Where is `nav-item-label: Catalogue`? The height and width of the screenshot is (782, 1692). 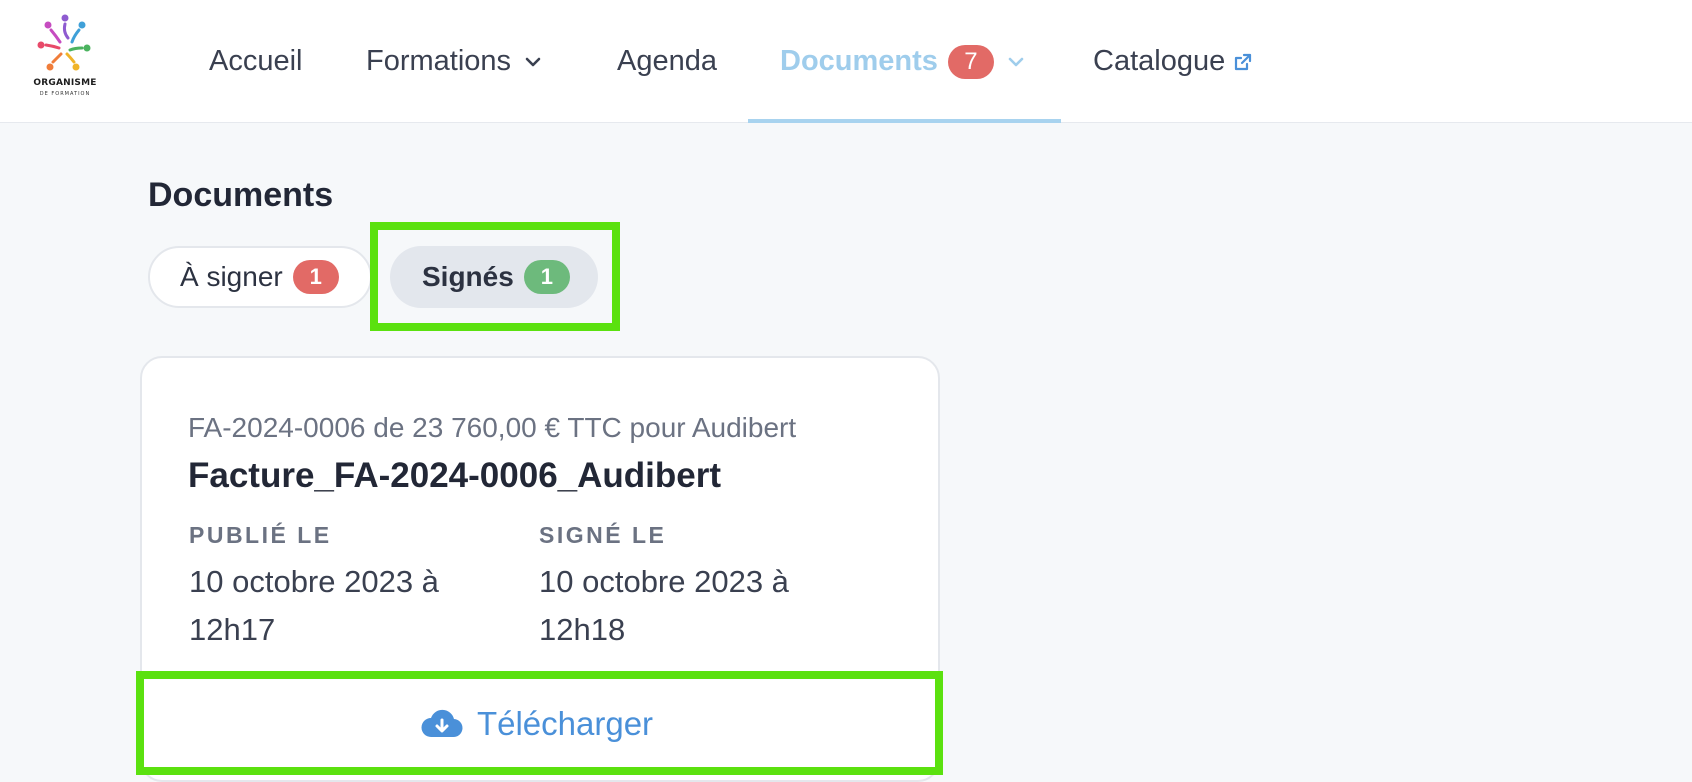
nav-item-label: Catalogue is located at coordinates (1159, 61).